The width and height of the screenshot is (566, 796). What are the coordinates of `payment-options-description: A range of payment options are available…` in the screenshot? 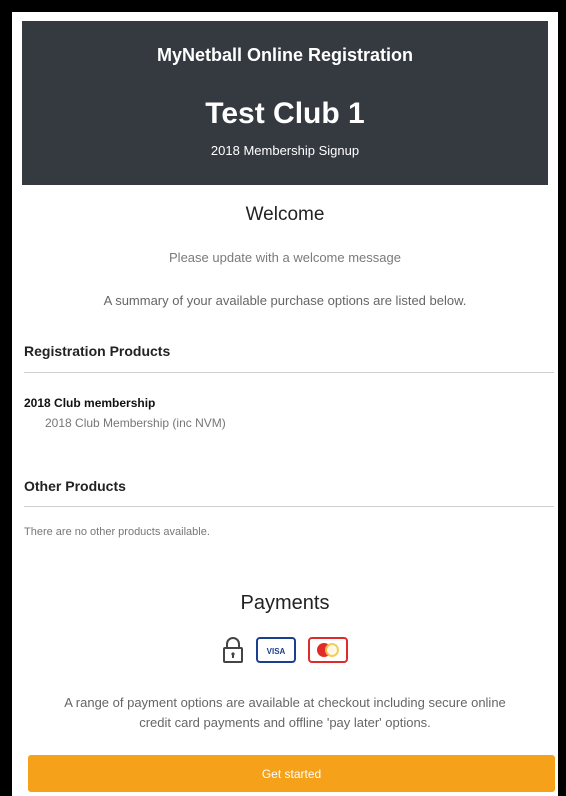 It's located at (285, 712).